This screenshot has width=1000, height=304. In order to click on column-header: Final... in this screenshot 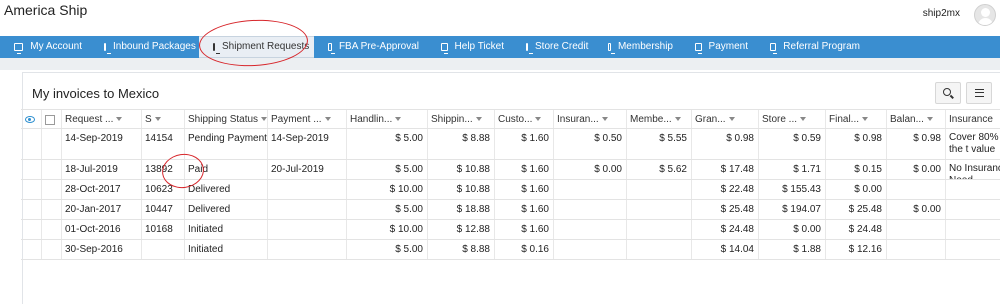, I will do `click(855, 119)`.